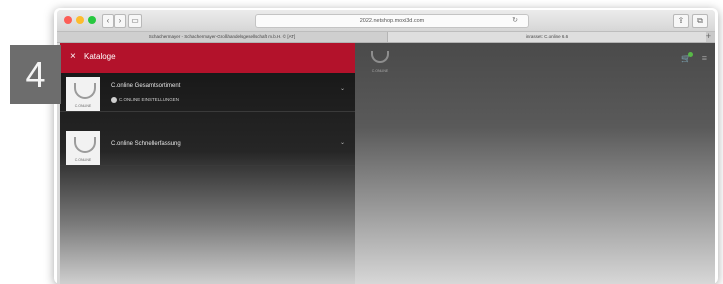  What do you see at coordinates (92, 20) in the screenshot?
I see `maximize-window-button` at bounding box center [92, 20].